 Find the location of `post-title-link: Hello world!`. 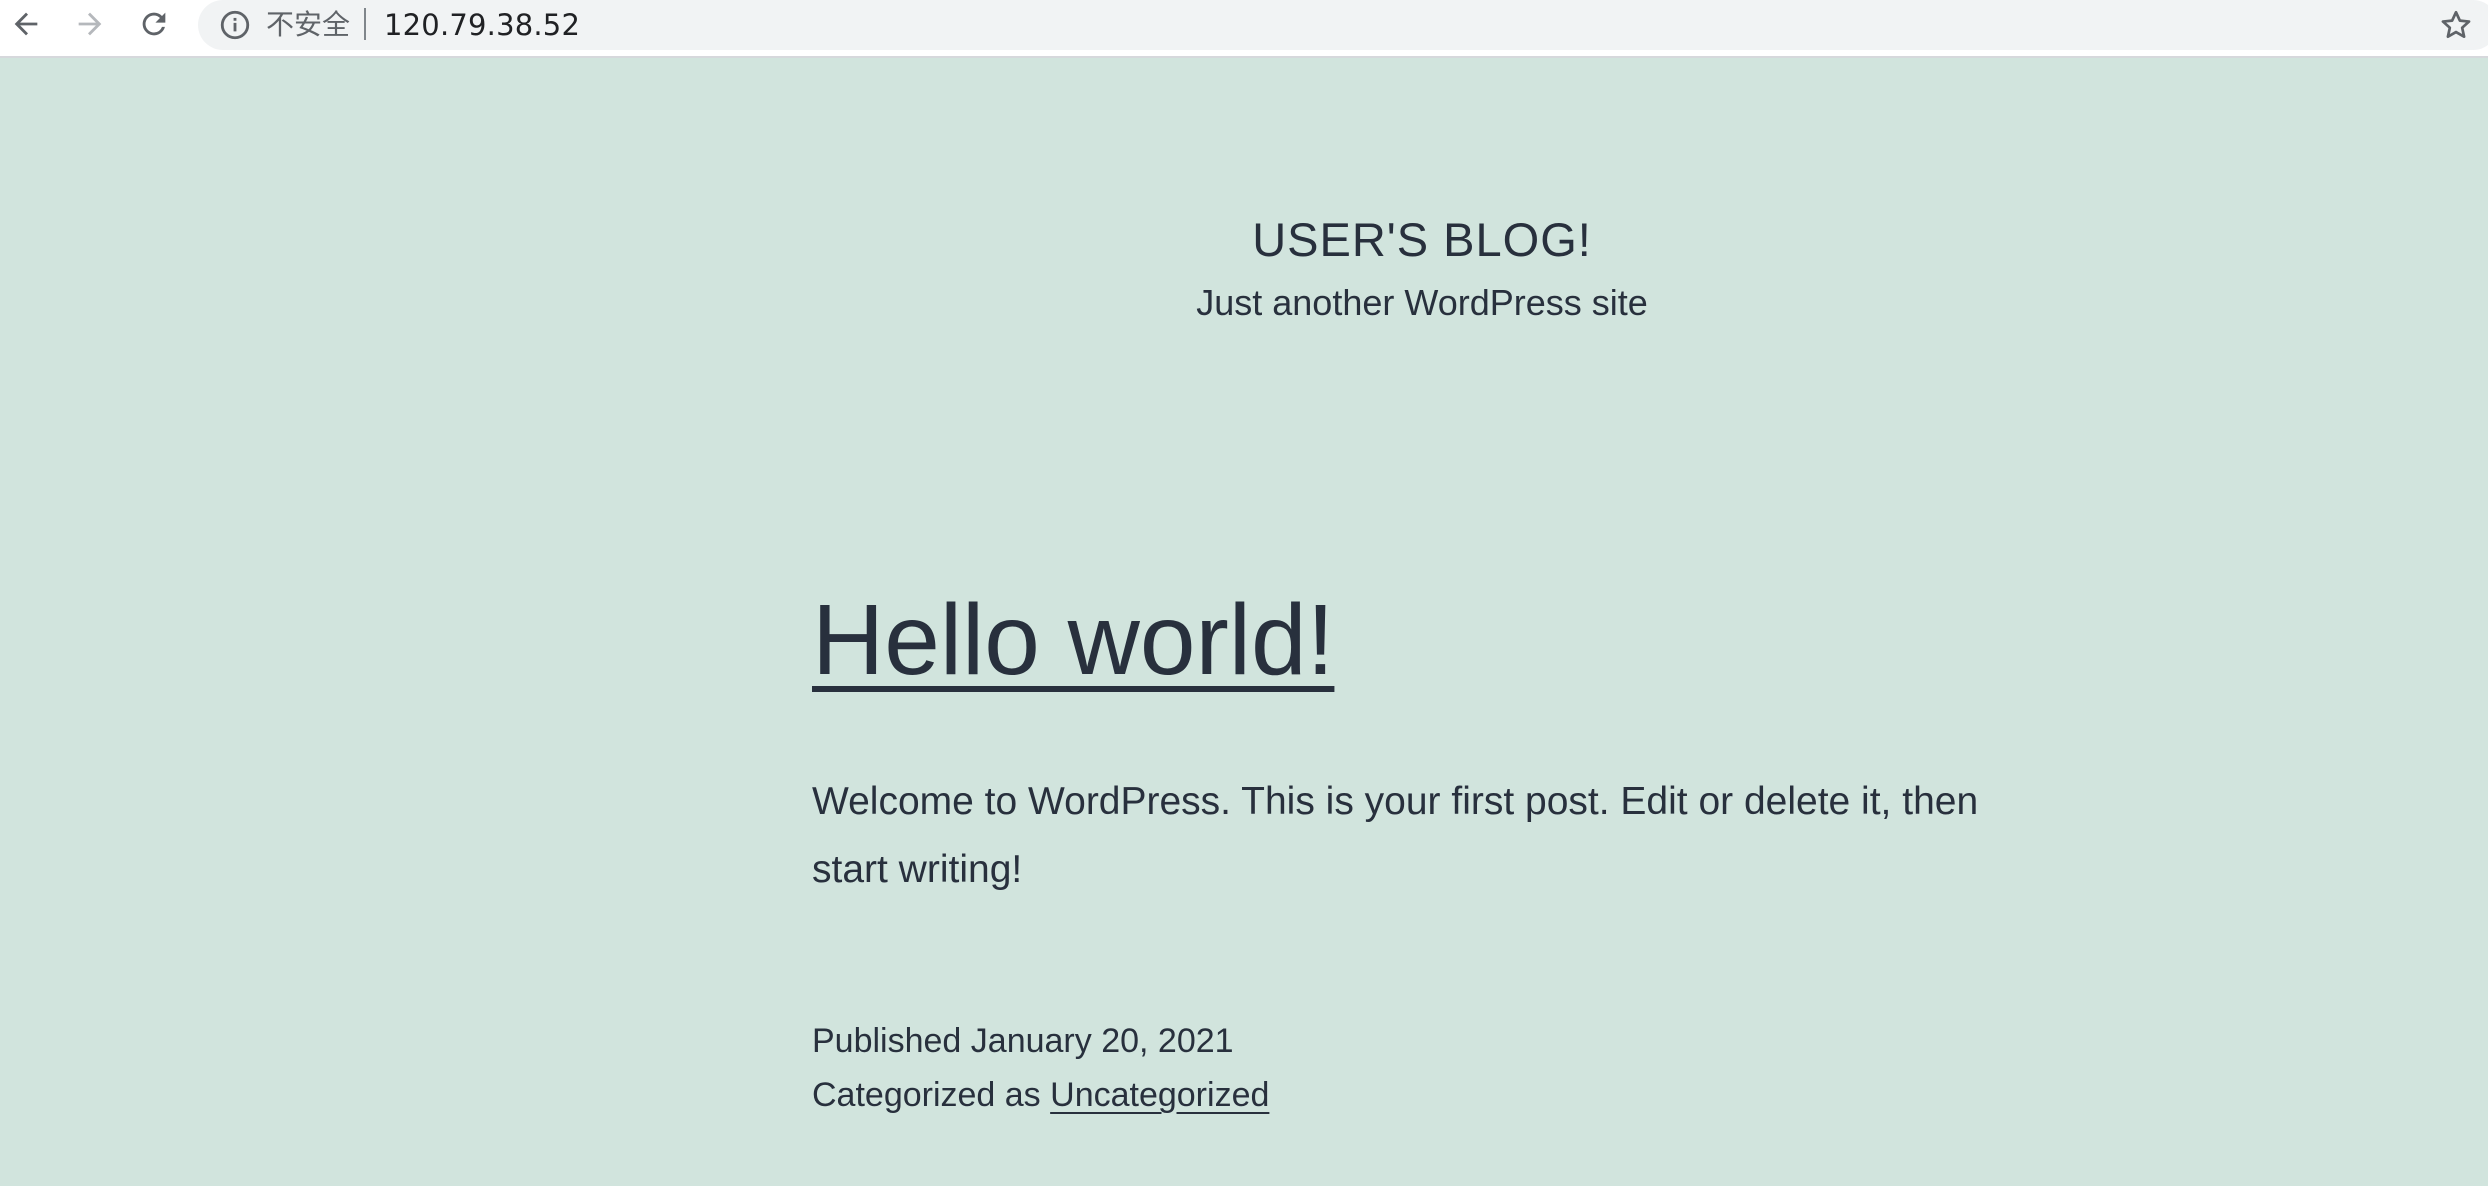

post-title-link: Hello world! is located at coordinates (1073, 640).